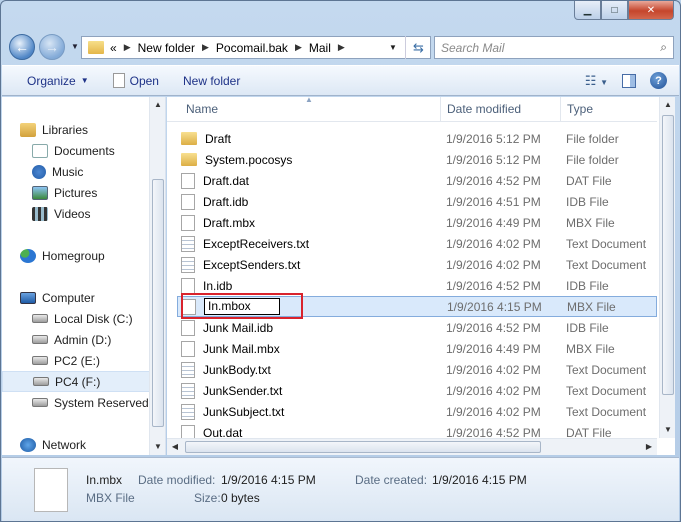  Describe the element at coordinates (629, 80) in the screenshot. I see `preview-pane-icon` at that location.